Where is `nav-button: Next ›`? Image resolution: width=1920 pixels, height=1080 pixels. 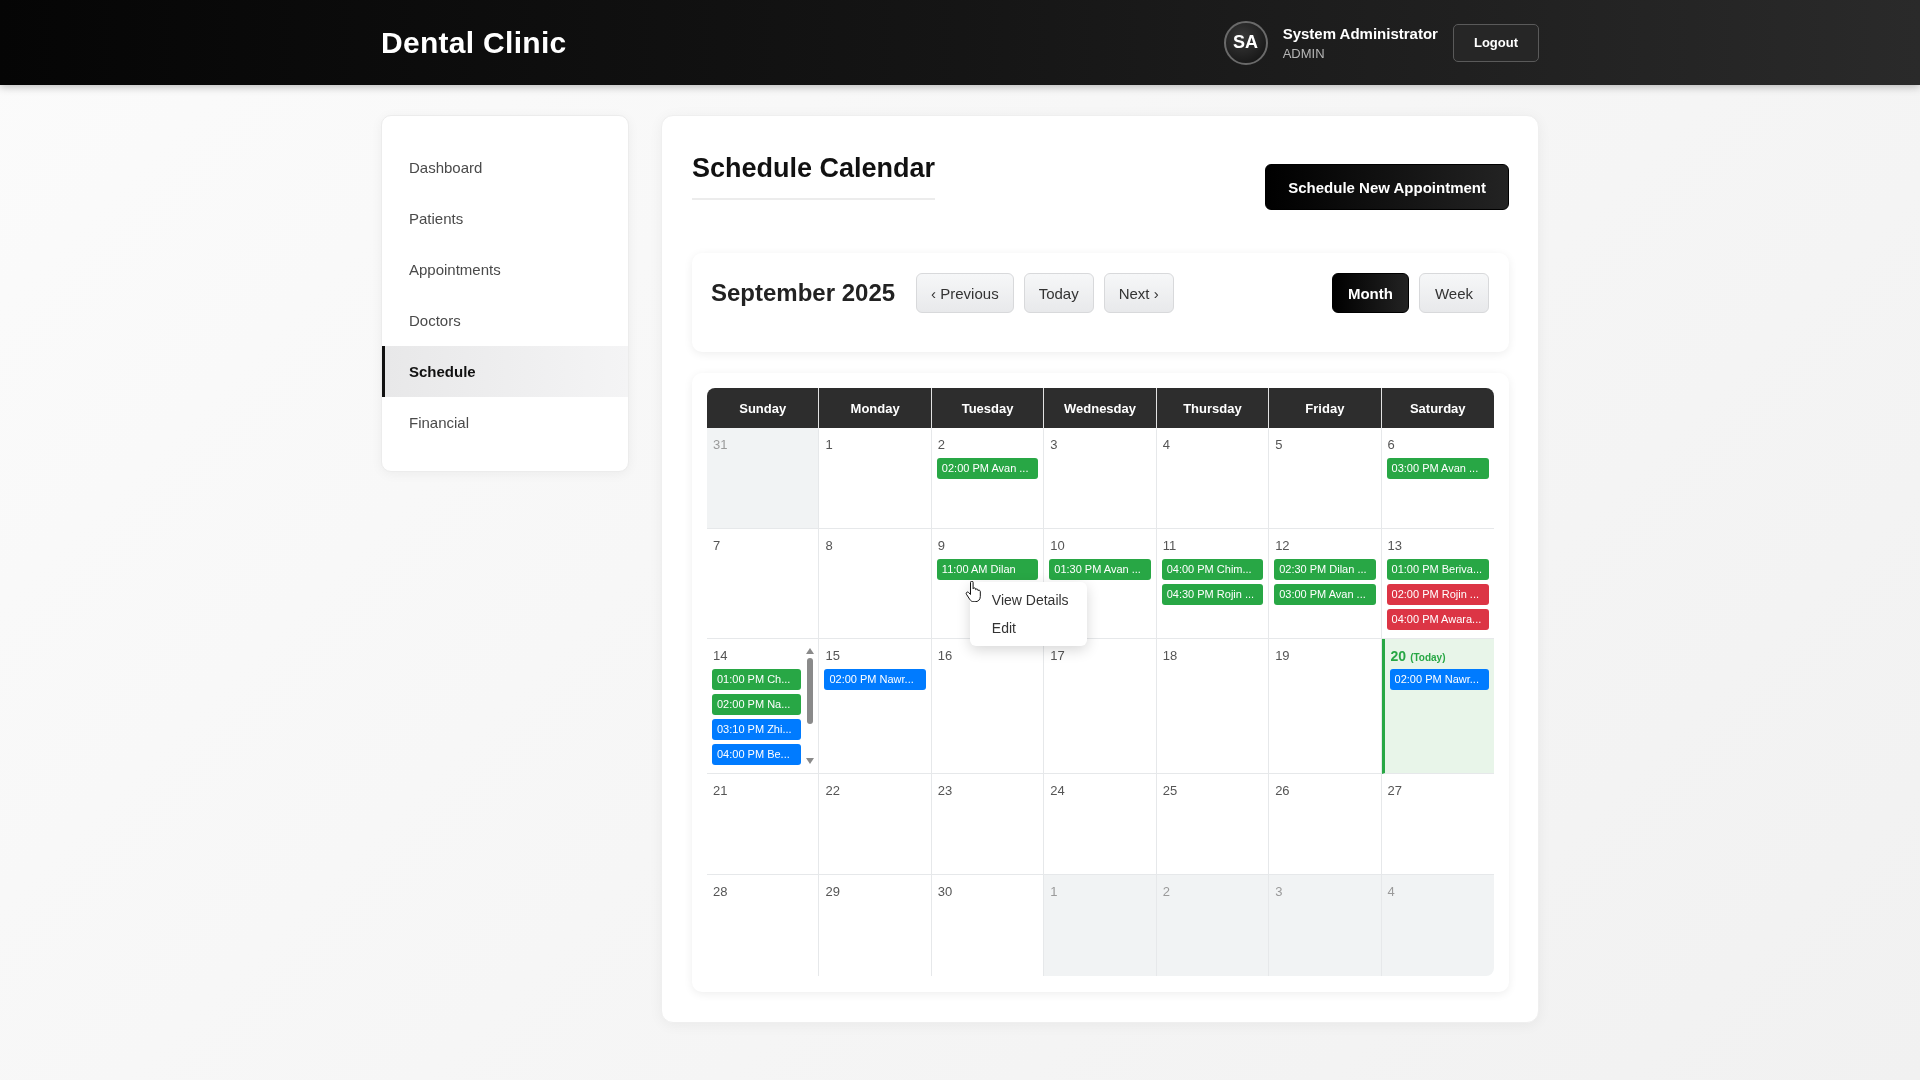 nav-button: Next › is located at coordinates (1138, 293).